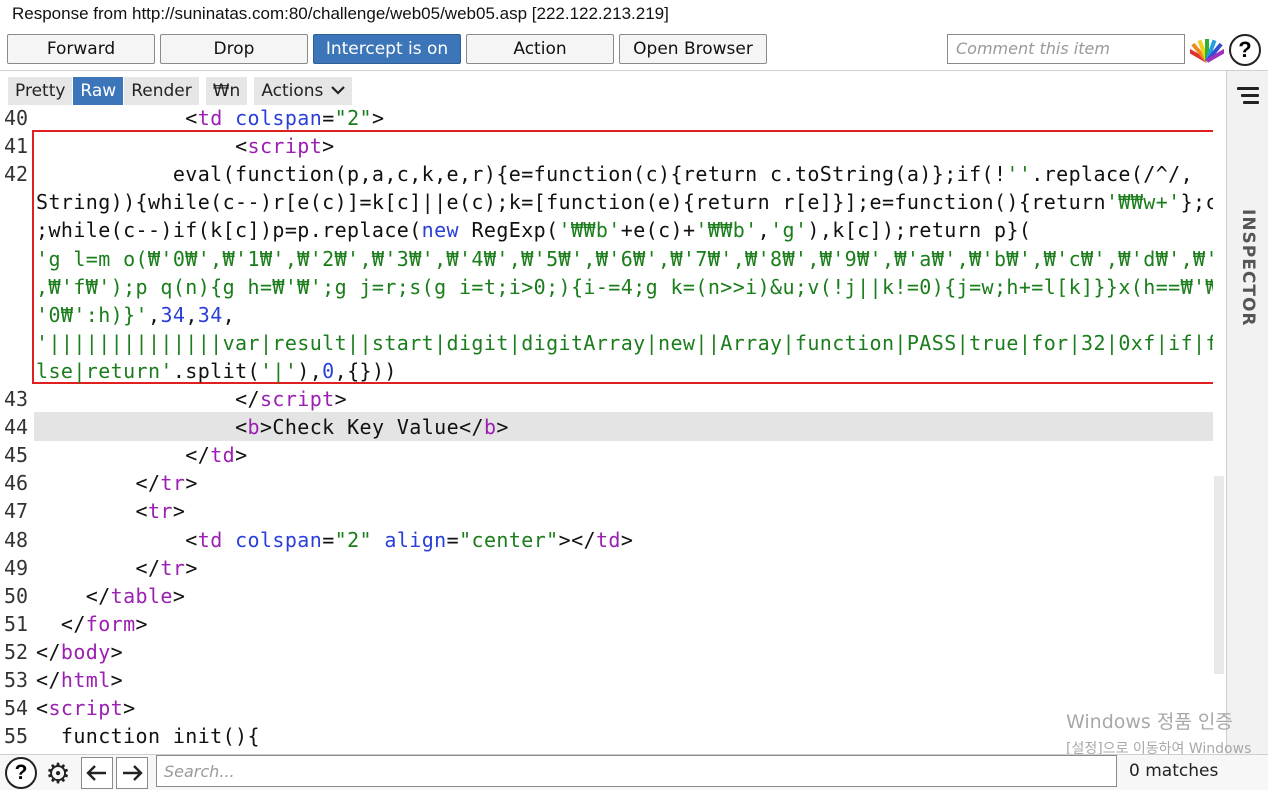  I want to click on code-token: ,, so click(229, 314).